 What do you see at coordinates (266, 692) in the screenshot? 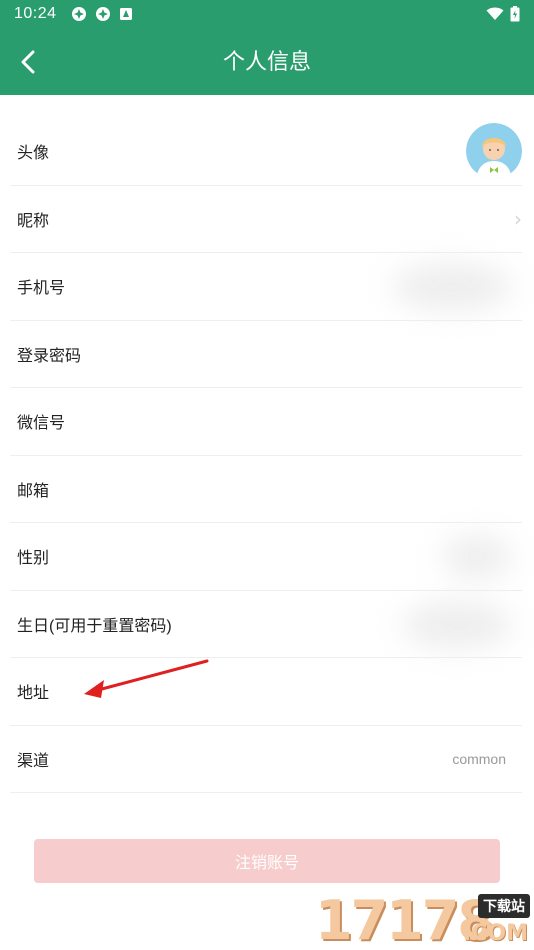
I see `row-address: 地址` at bounding box center [266, 692].